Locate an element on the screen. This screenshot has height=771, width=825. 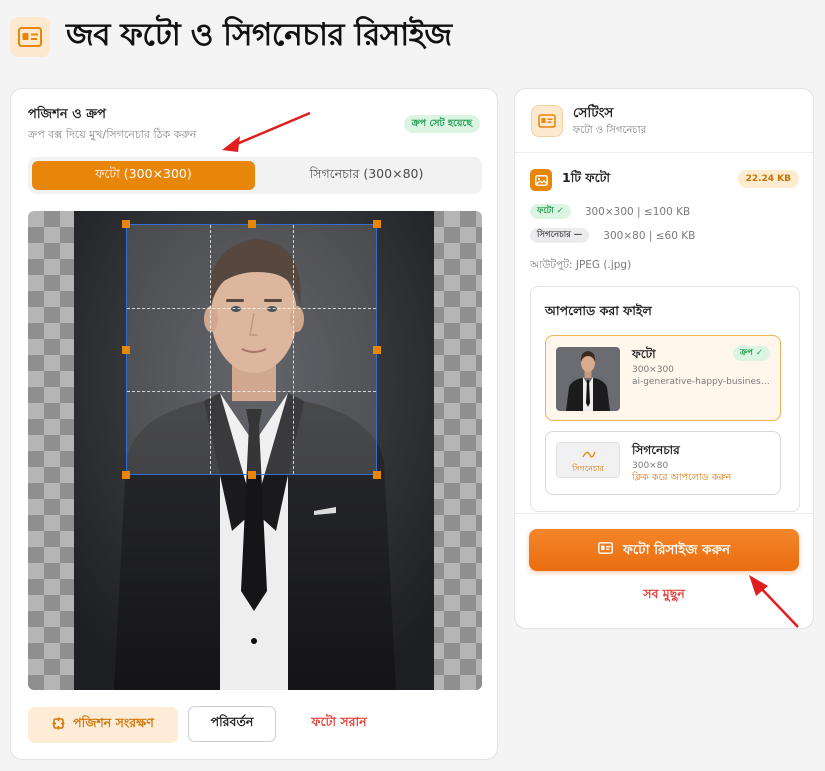
signature-file-name: সিগনেচার is located at coordinates (656, 450).